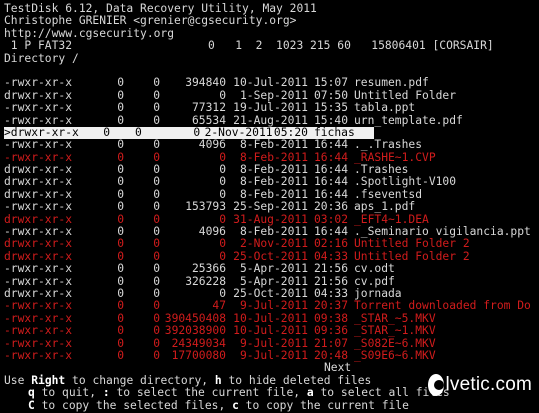  What do you see at coordinates (273, 343) in the screenshot?
I see `file-date: 9-Jul-2011` at bounding box center [273, 343].